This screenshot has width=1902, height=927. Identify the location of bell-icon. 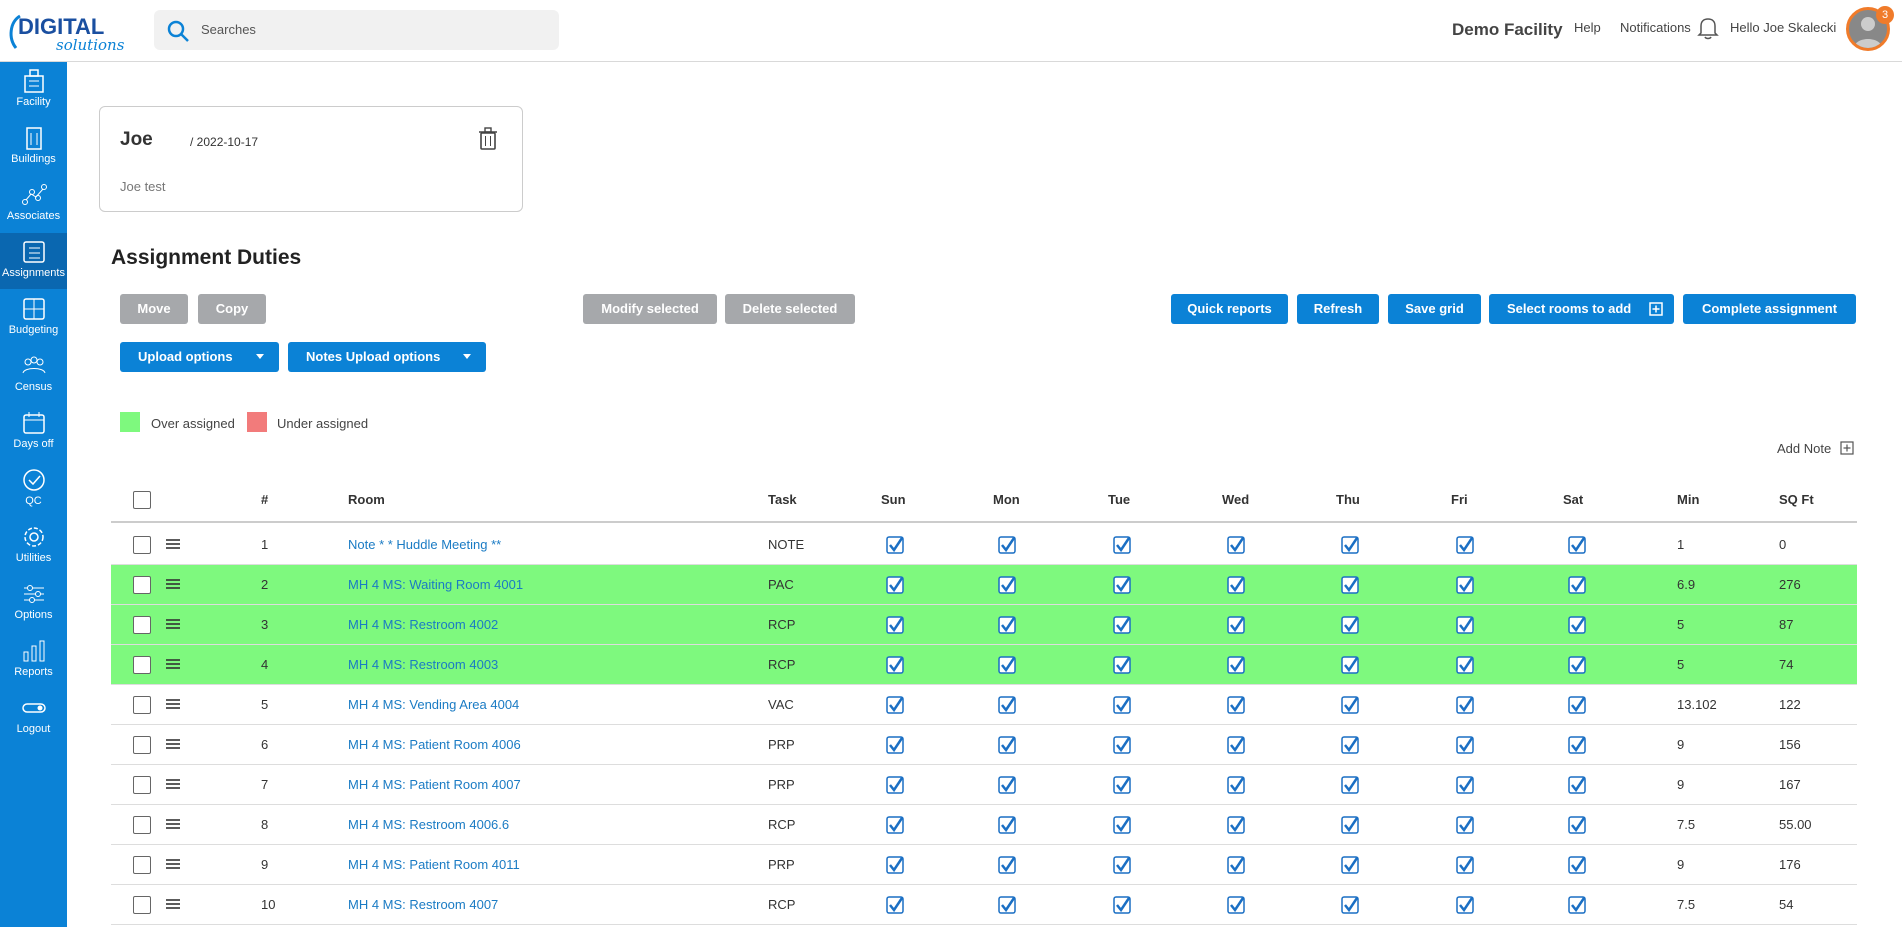
(1708, 28).